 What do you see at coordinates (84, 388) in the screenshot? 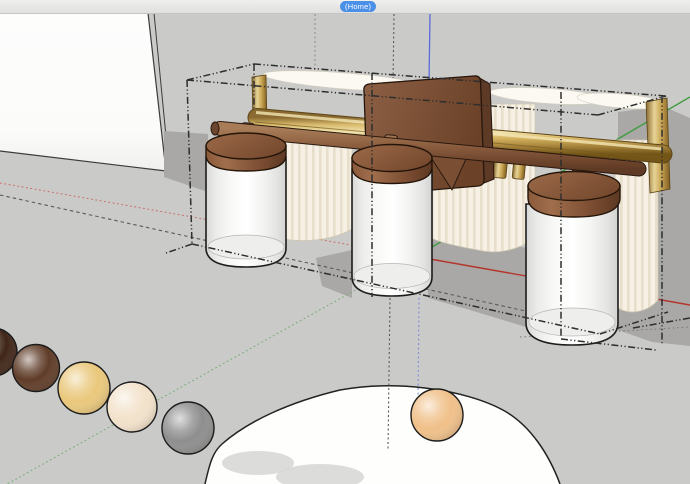
I see `gold-sphere` at bounding box center [84, 388].